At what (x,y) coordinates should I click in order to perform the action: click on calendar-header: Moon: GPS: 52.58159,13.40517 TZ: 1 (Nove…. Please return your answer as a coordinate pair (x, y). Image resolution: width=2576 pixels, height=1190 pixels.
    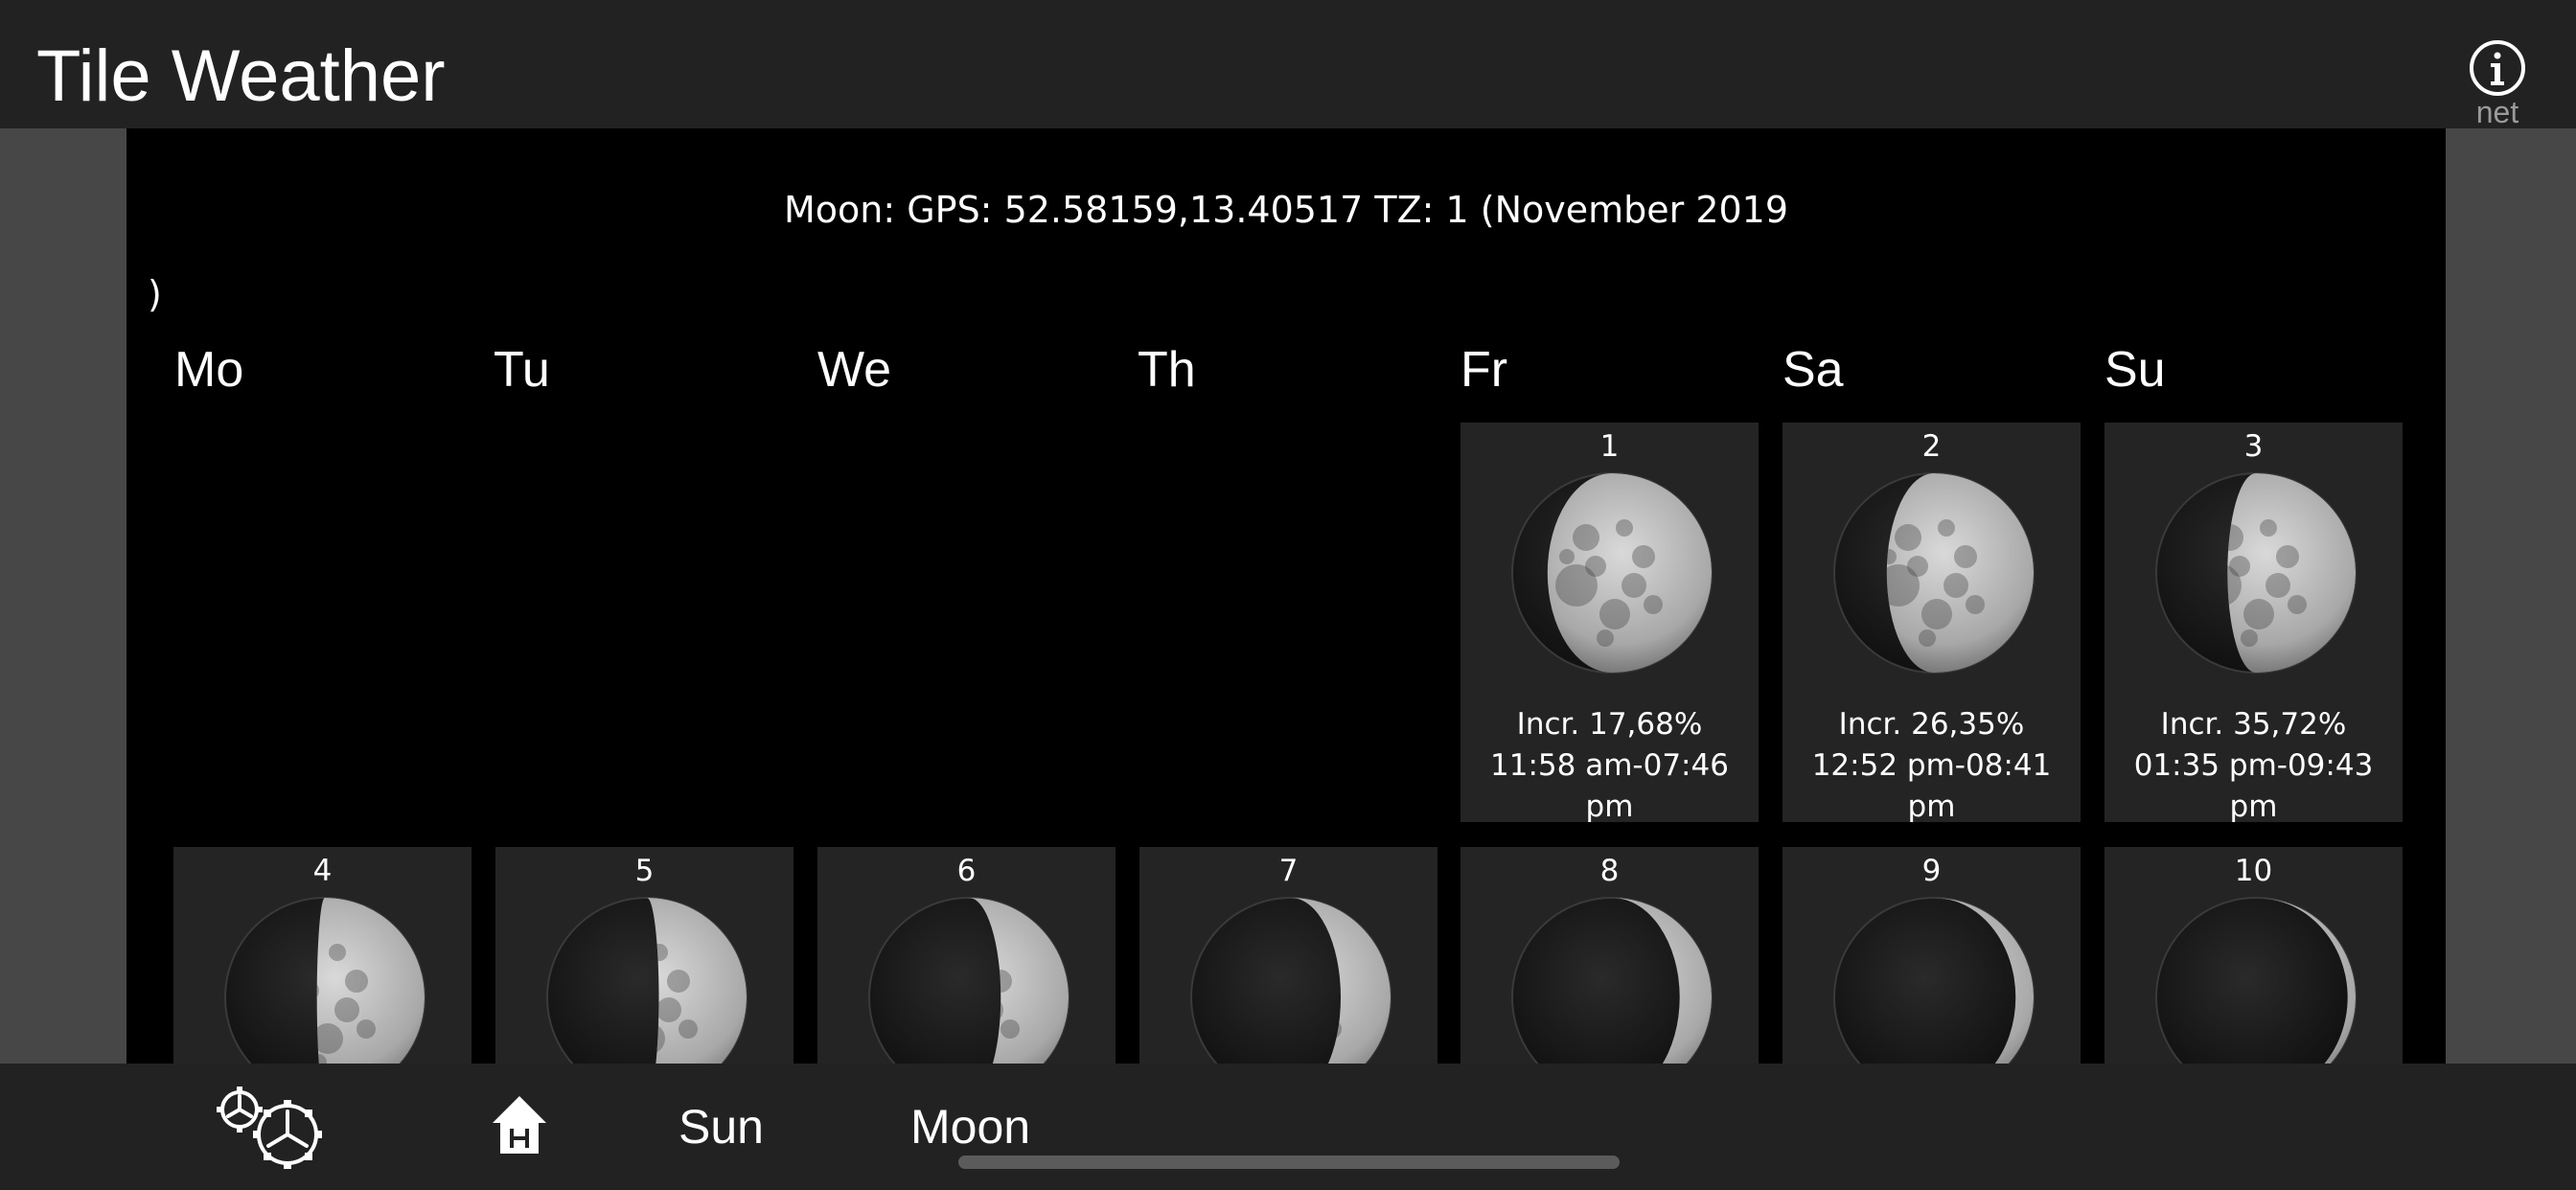
    Looking at the image, I should click on (1286, 210).